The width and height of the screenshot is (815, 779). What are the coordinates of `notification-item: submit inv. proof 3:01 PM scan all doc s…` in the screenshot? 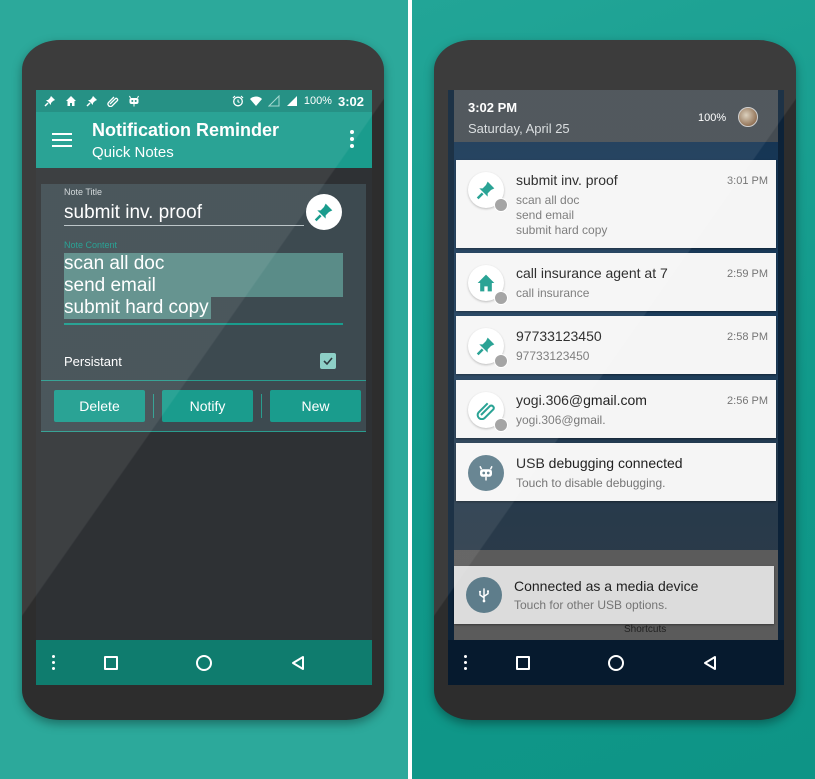 It's located at (616, 204).